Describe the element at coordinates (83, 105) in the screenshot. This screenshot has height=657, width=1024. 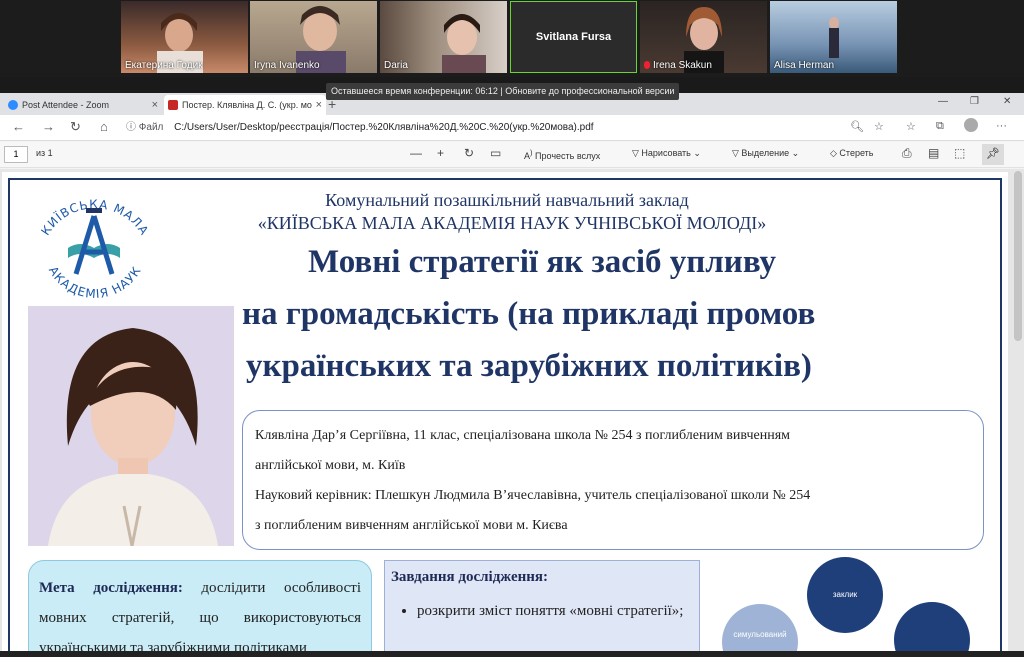
I see `tab-post-attendee-zoom: Post Attendee - Zoom ×` at that location.